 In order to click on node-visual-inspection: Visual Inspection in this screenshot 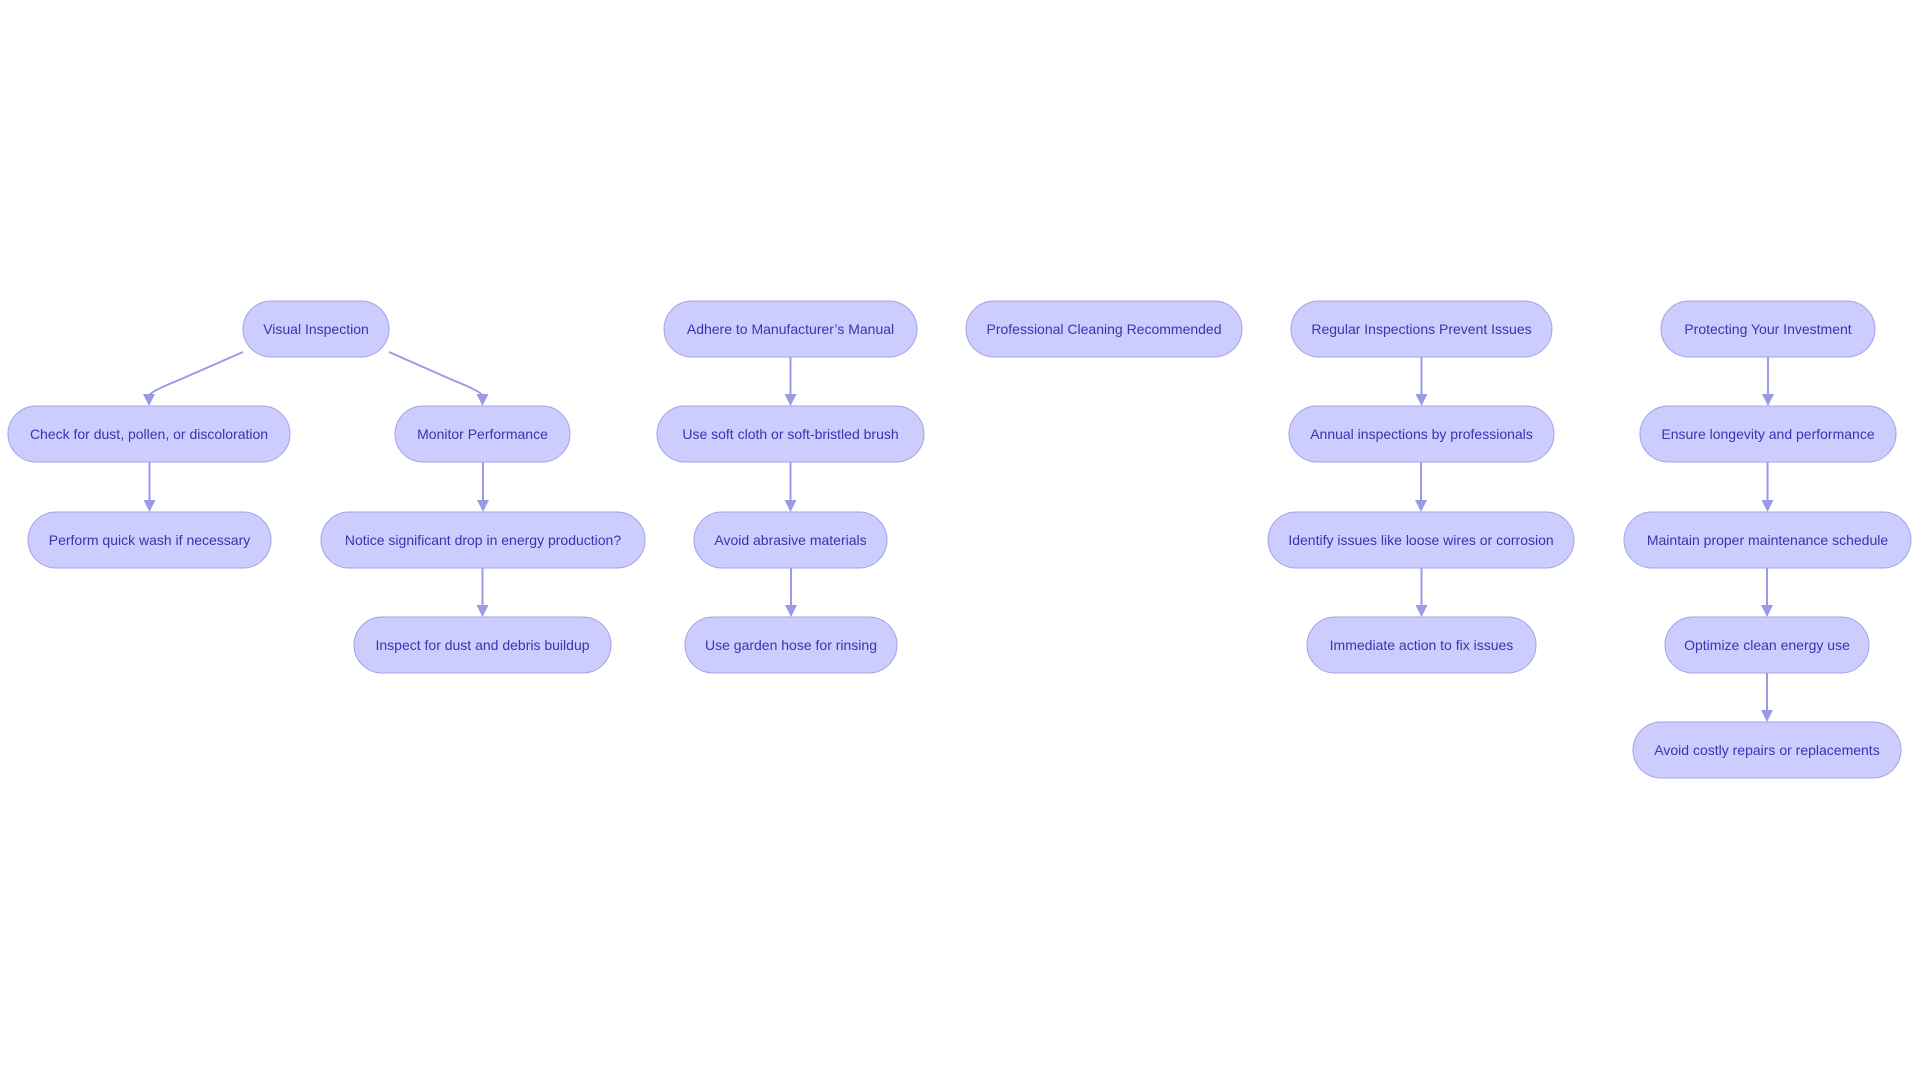, I will do `click(316, 329)`.